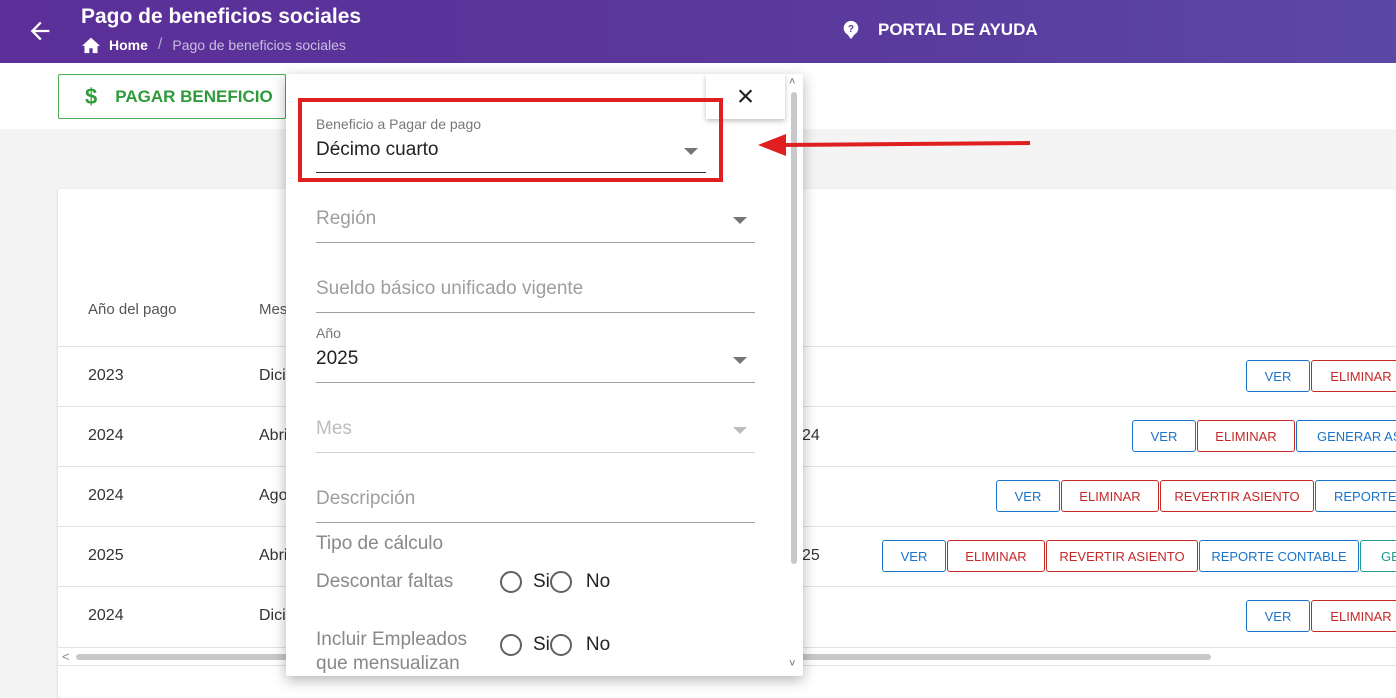  I want to click on back-arrow-icon, so click(40, 31).